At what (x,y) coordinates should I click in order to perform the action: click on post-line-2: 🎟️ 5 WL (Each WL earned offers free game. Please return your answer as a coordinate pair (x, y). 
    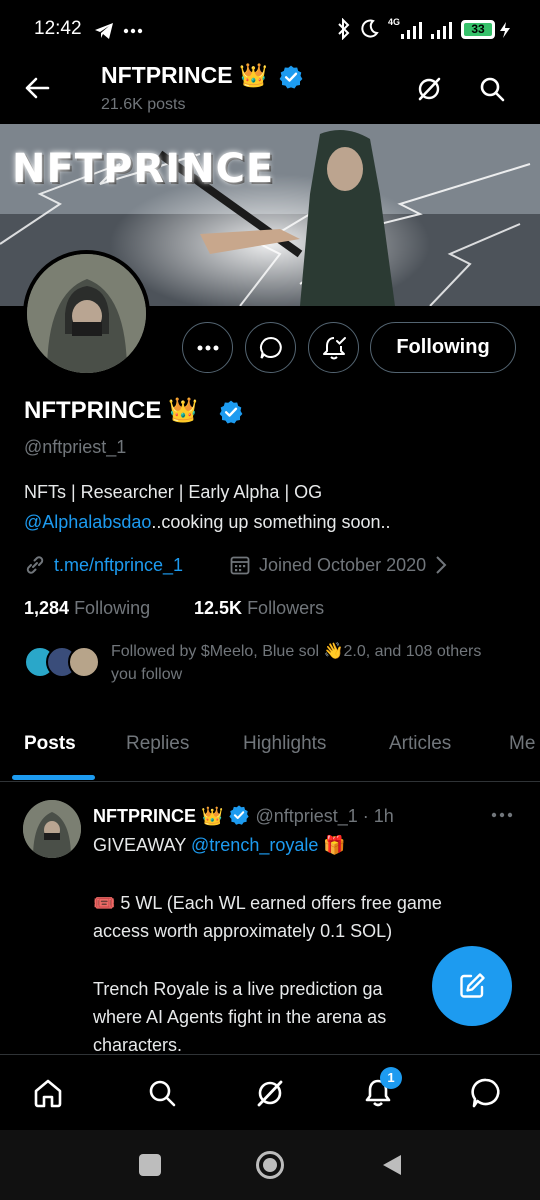
    Looking at the image, I should click on (267, 903).